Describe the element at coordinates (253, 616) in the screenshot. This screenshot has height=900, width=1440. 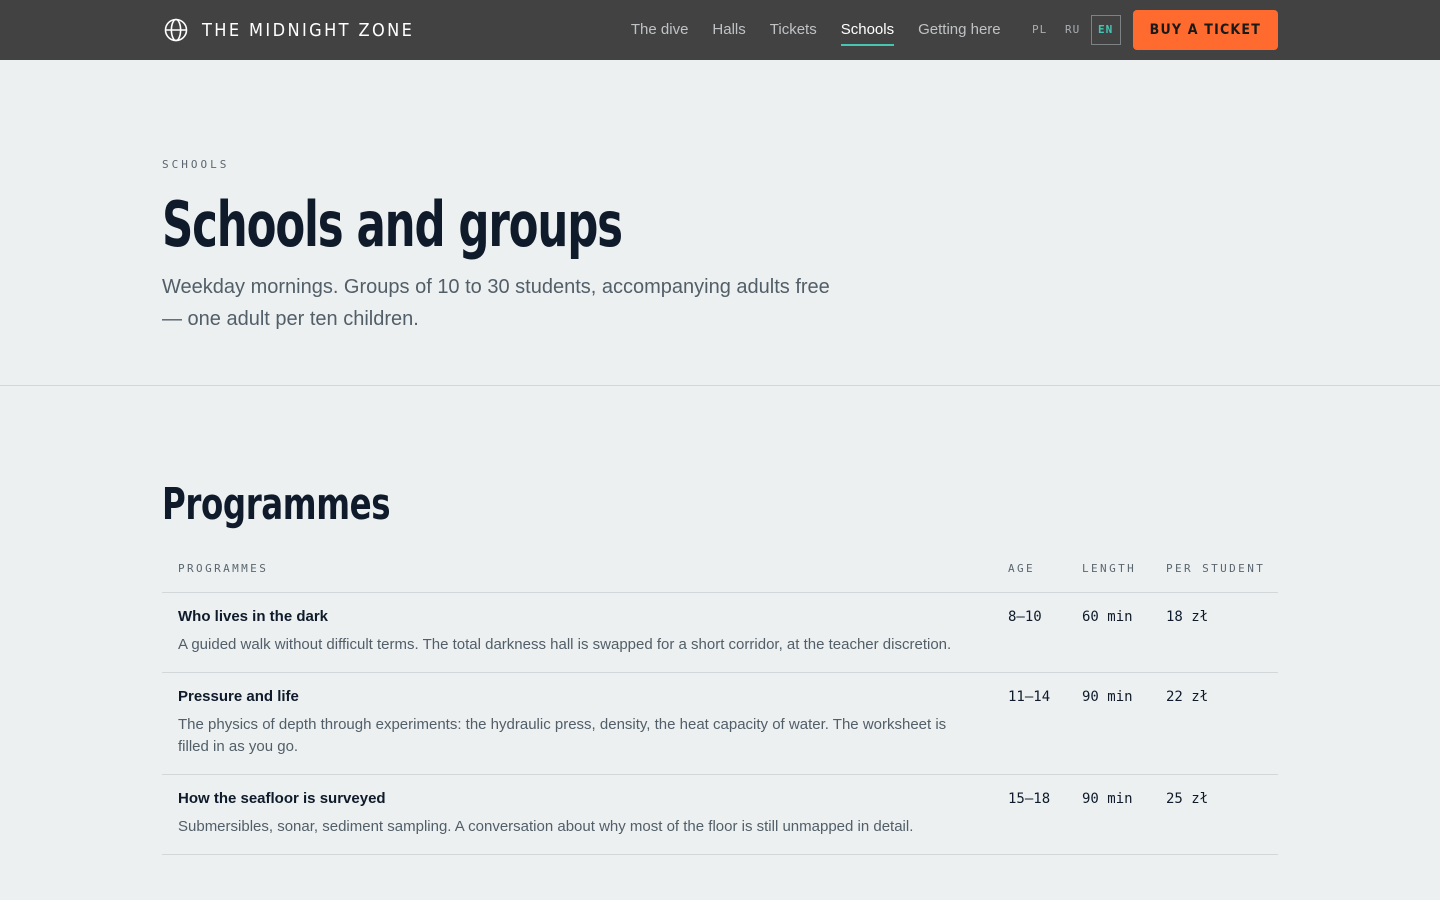
I see `programme-name: Who lives in the dark` at that location.